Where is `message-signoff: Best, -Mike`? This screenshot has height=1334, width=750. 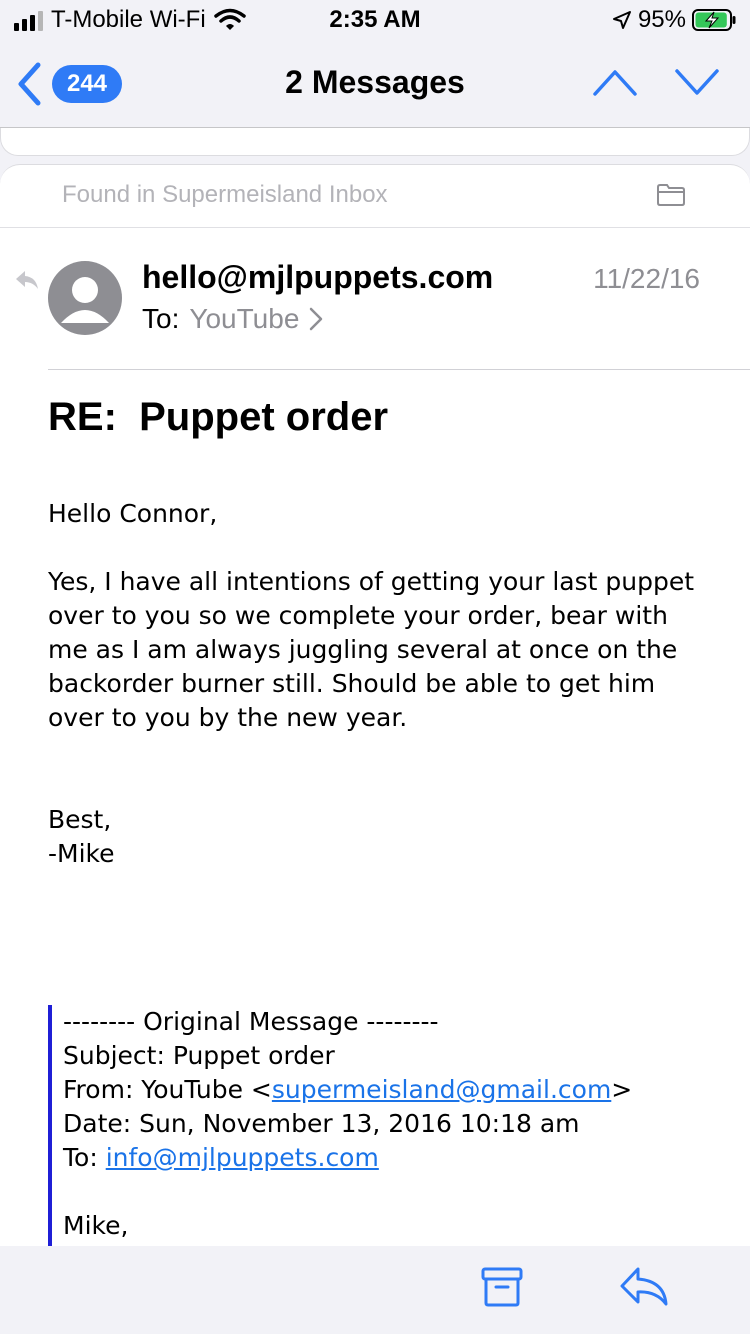 message-signoff: Best, -Mike is located at coordinates (378, 837).